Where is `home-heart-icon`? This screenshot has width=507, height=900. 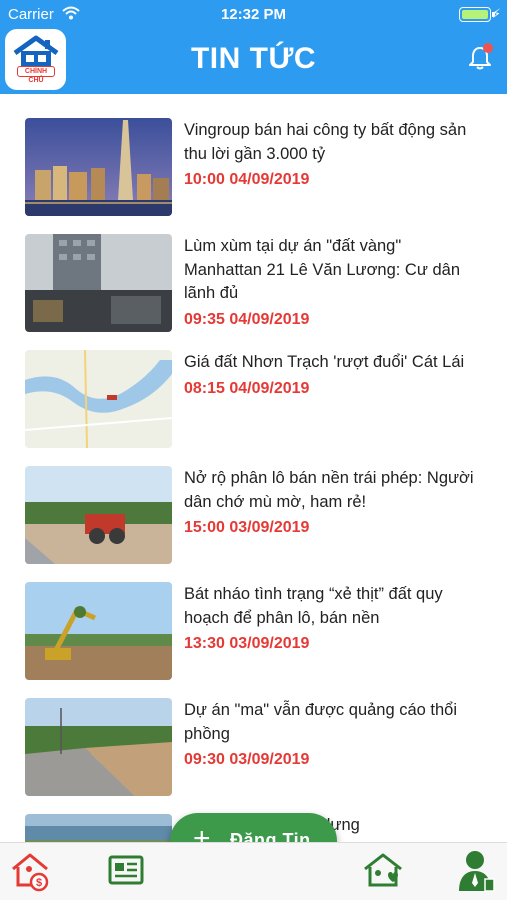
home-heart-icon is located at coordinates (383, 870).